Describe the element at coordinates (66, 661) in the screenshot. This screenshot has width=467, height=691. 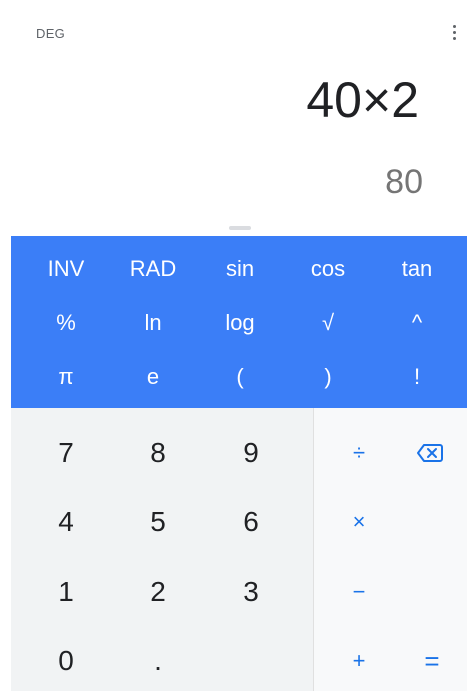
I see `digit-0-button: 0` at that location.